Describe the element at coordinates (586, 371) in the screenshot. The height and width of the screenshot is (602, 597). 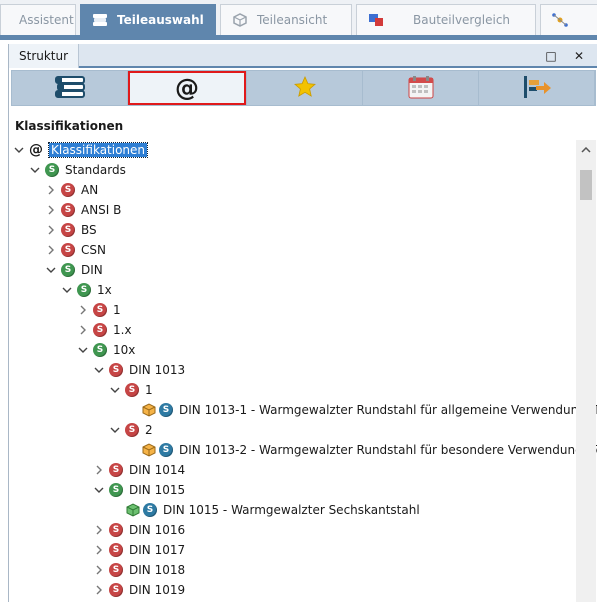
I see `vertical-scrollbar` at that location.